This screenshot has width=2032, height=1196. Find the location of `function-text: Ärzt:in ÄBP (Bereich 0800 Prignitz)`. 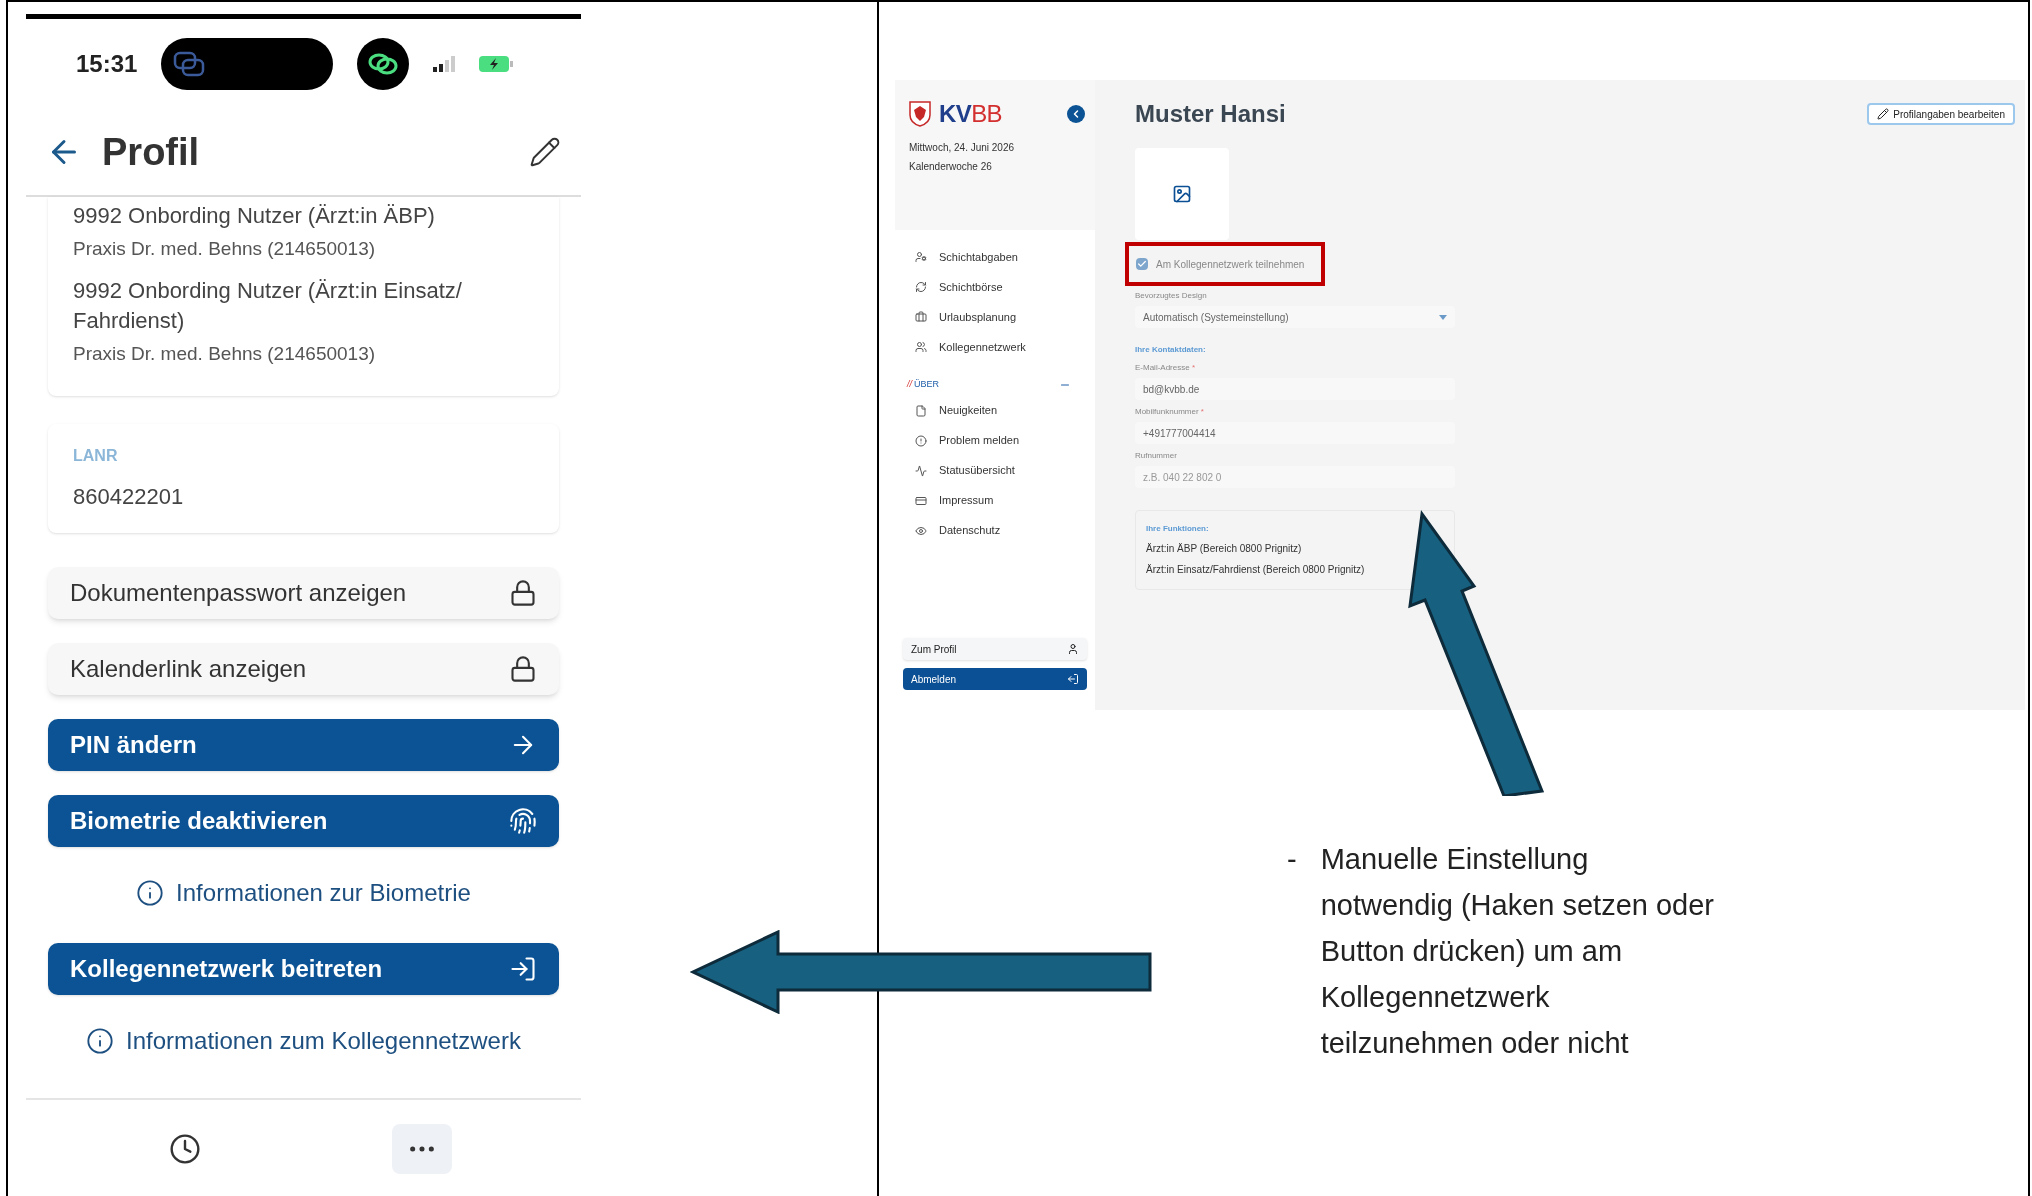

function-text: Ärzt:in ÄBP (Bereich 0800 Prignitz) is located at coordinates (1224, 549).